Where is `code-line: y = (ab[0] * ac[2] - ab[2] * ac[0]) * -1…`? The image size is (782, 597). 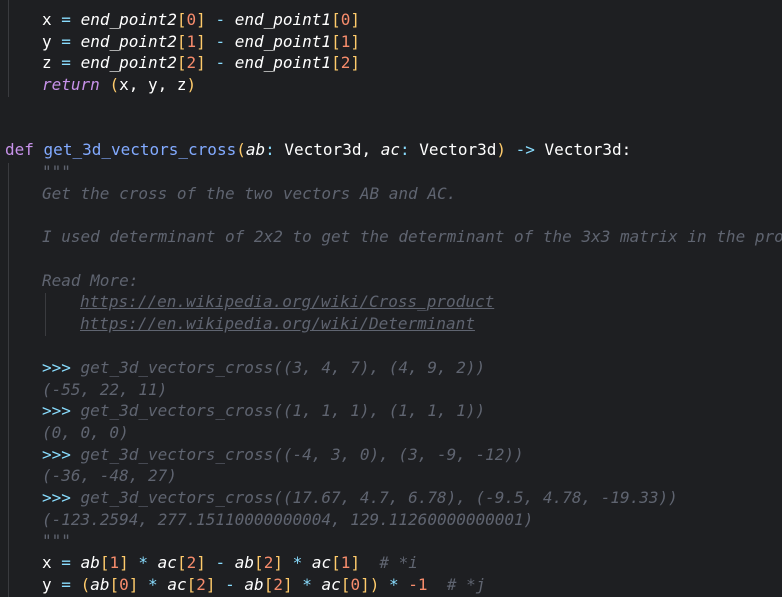 code-line: y = (ab[0] * ac[2] - ab[2] * ac[0]) * -1… is located at coordinates (391, 585).